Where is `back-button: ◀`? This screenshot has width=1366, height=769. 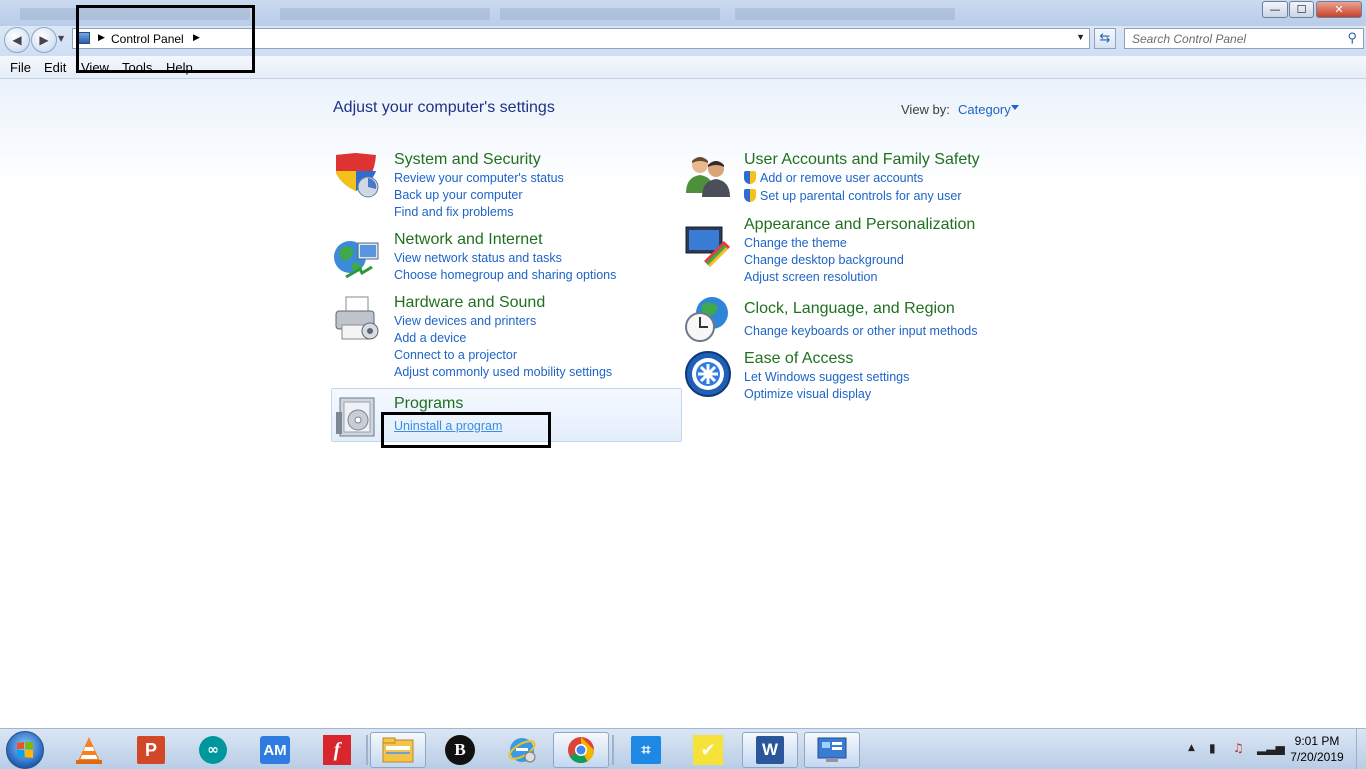 back-button: ◀ is located at coordinates (17, 40).